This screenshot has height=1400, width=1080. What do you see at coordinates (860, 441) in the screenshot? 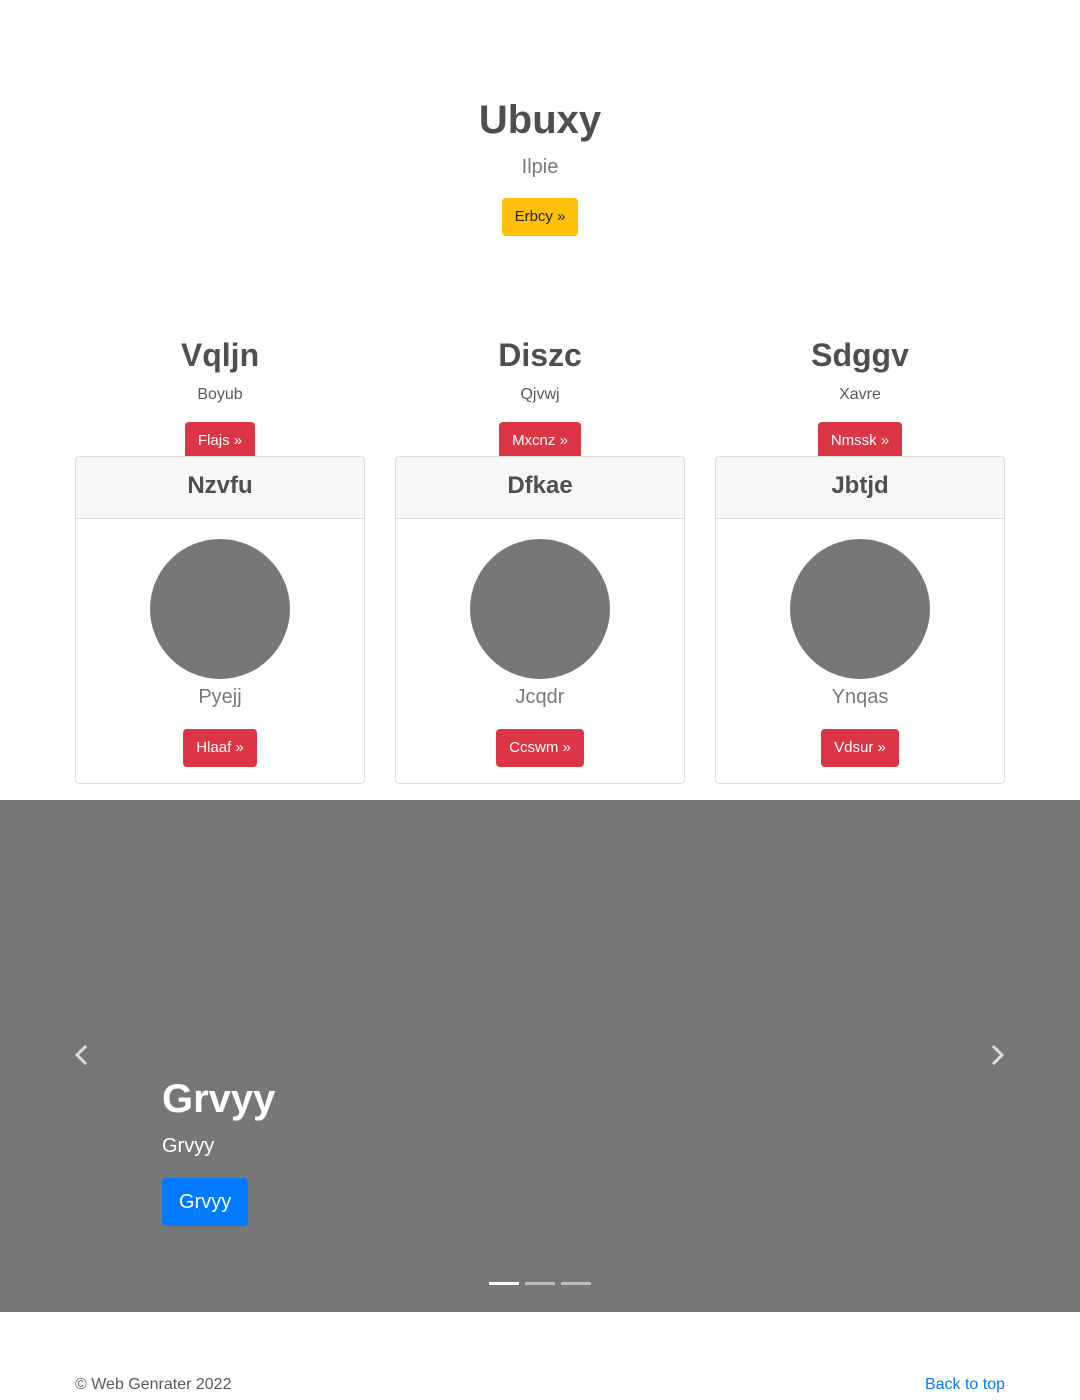
I see `feature-button: Nmssk »` at bounding box center [860, 441].